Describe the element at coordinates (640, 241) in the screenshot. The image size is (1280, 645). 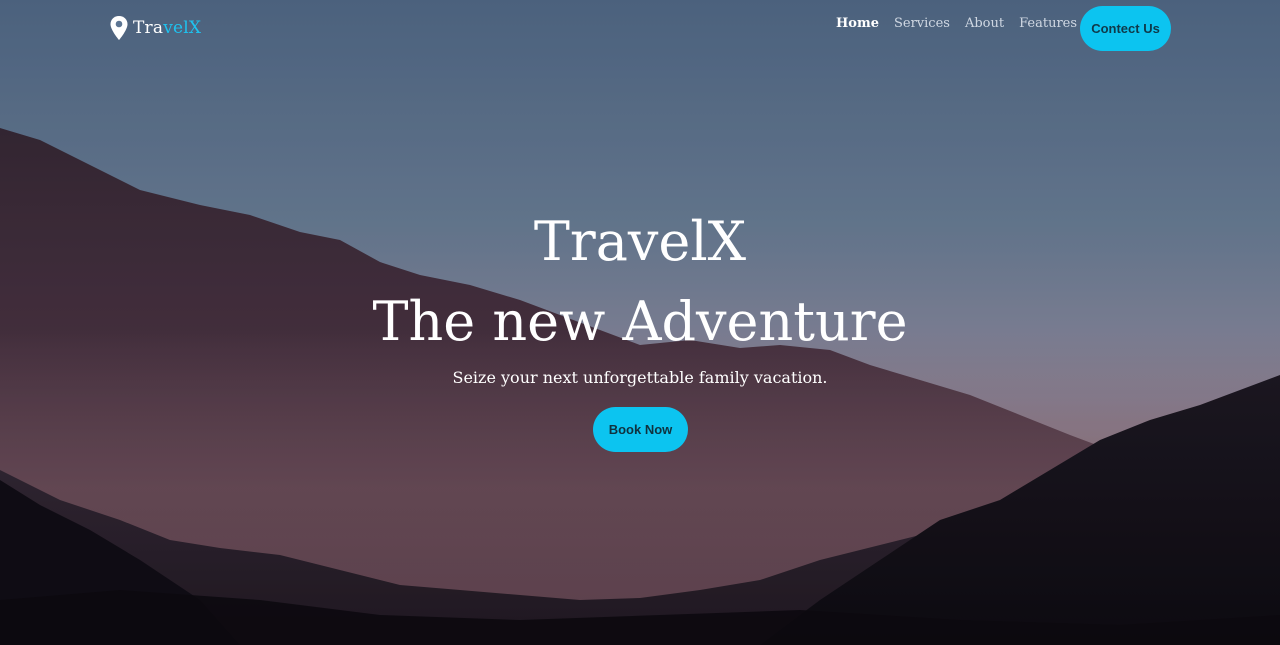
I see `hero-title: TravelX` at that location.